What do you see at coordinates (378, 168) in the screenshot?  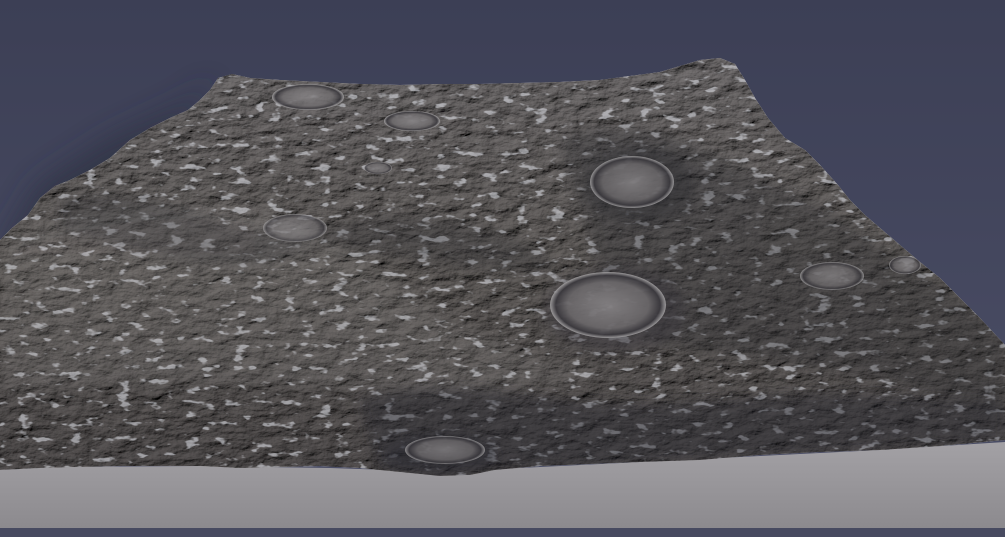 I see `crater-small-center` at bounding box center [378, 168].